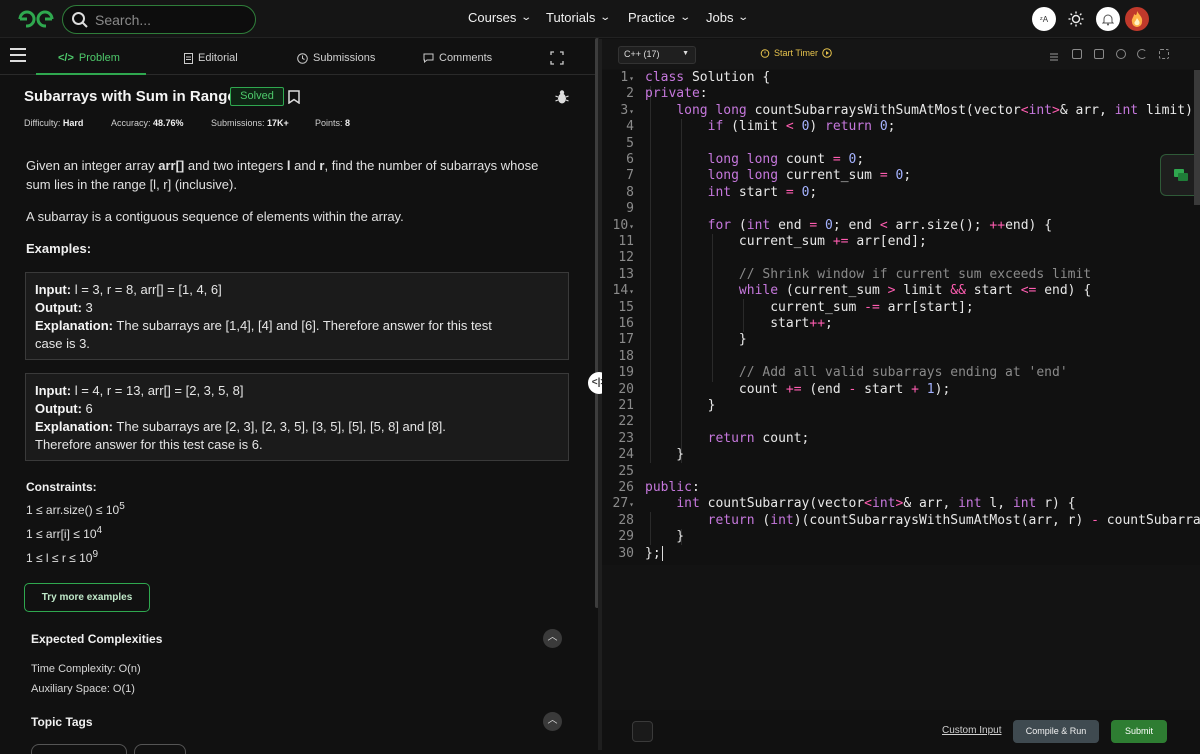 This screenshot has width=1200, height=754. What do you see at coordinates (59, 248) in the screenshot?
I see `examples-heading: Examples:` at bounding box center [59, 248].